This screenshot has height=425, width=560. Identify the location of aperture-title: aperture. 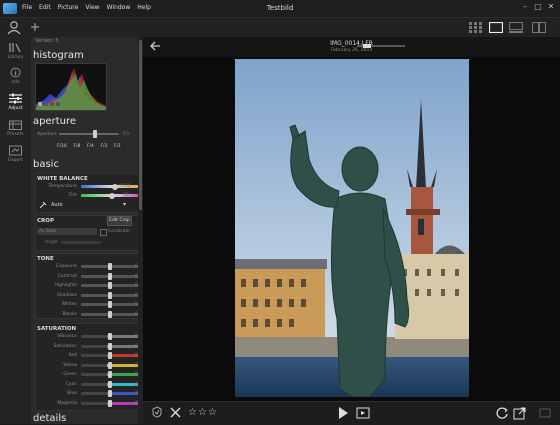
(54, 121).